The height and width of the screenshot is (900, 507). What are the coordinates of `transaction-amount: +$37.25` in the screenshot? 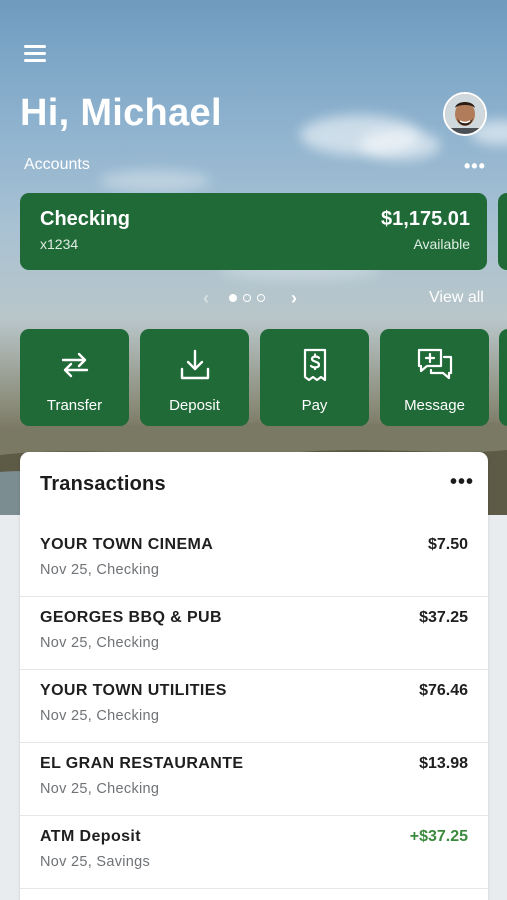 It's located at (438, 836).